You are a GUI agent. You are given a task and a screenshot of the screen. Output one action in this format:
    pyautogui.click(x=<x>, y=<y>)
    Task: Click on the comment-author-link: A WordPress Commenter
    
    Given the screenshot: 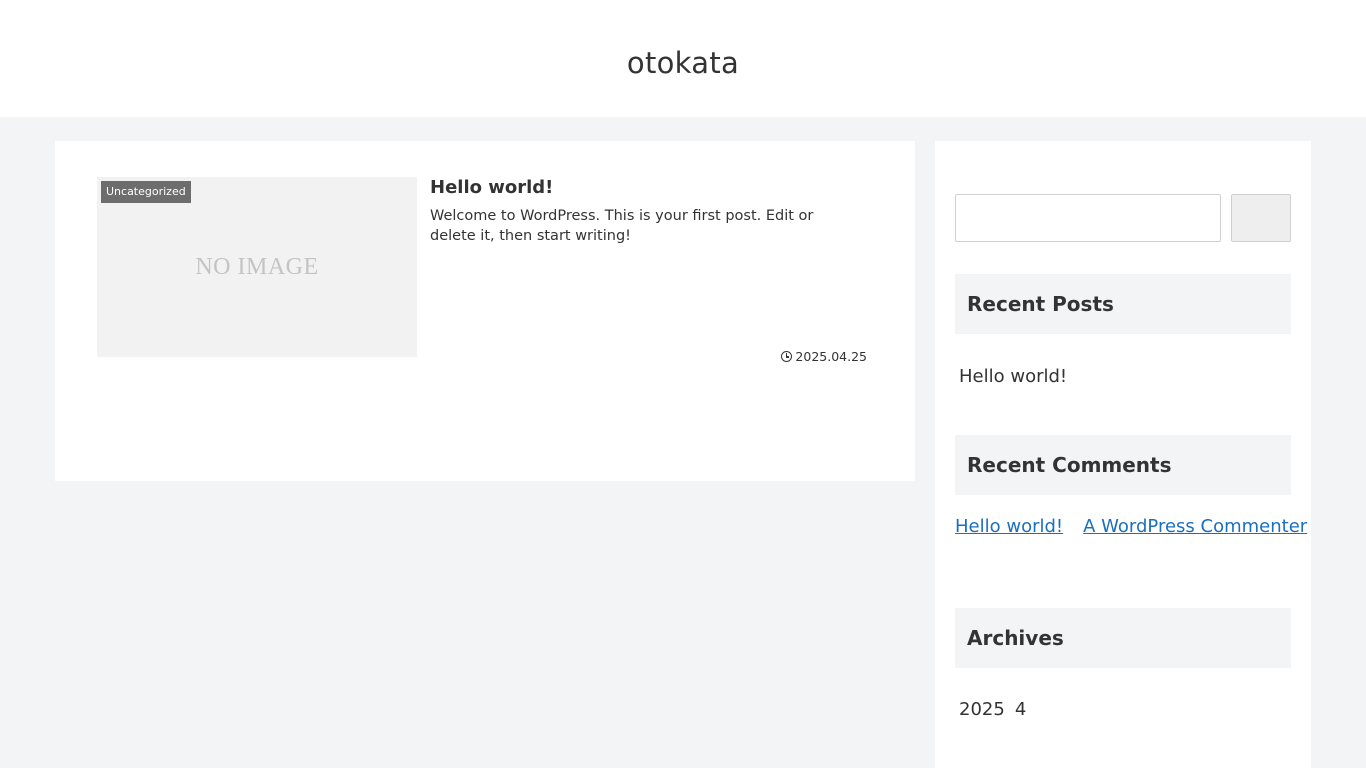 What is the action you would take?
    pyautogui.click(x=1195, y=526)
    